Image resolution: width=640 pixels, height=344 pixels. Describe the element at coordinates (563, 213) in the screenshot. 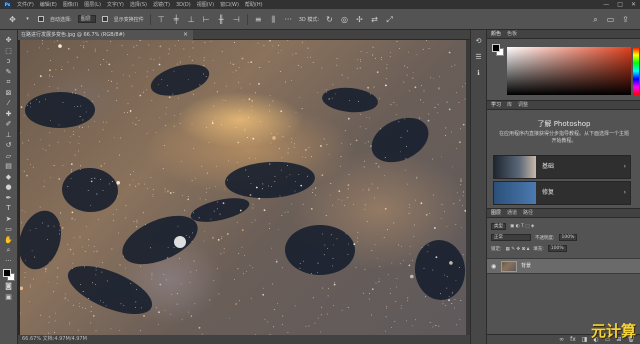

I see `layers-panel-tabs: 图层 通道 路径` at that location.